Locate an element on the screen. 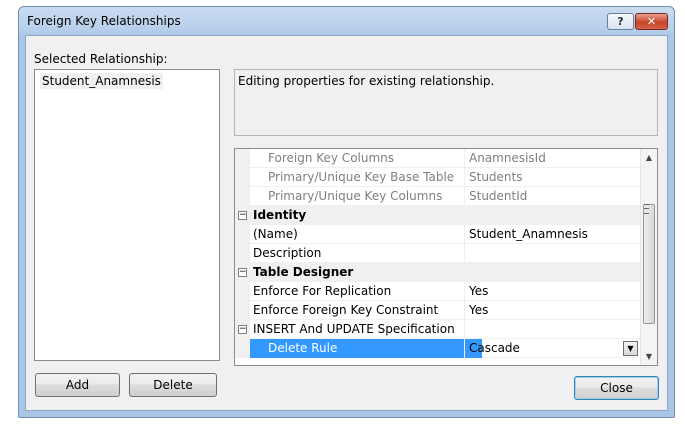 This screenshot has width=684, height=428. property-value-text: StudentId is located at coordinates (498, 196).